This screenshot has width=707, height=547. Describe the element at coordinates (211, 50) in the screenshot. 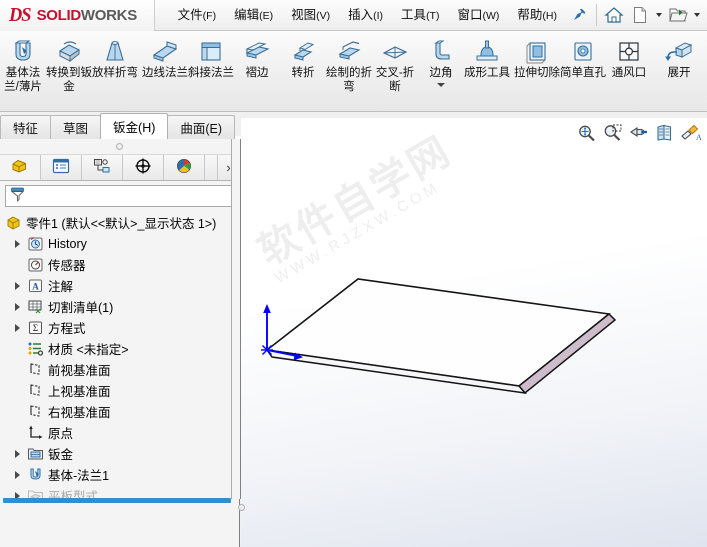

I see `miter-flange-icon` at that location.